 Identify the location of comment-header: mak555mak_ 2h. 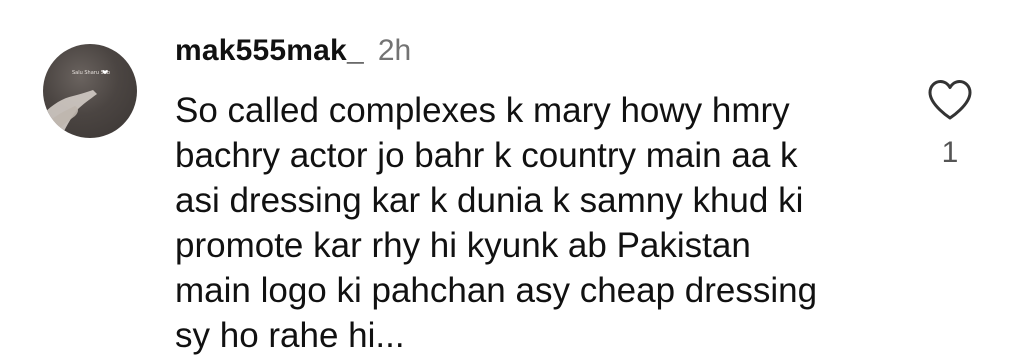
(293, 54).